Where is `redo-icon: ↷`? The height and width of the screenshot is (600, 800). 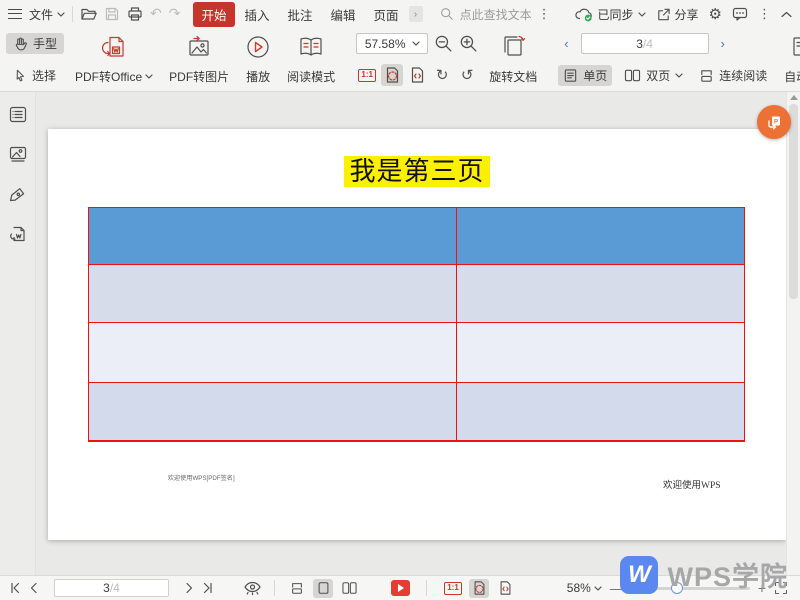 redo-icon: ↷ is located at coordinates (175, 14).